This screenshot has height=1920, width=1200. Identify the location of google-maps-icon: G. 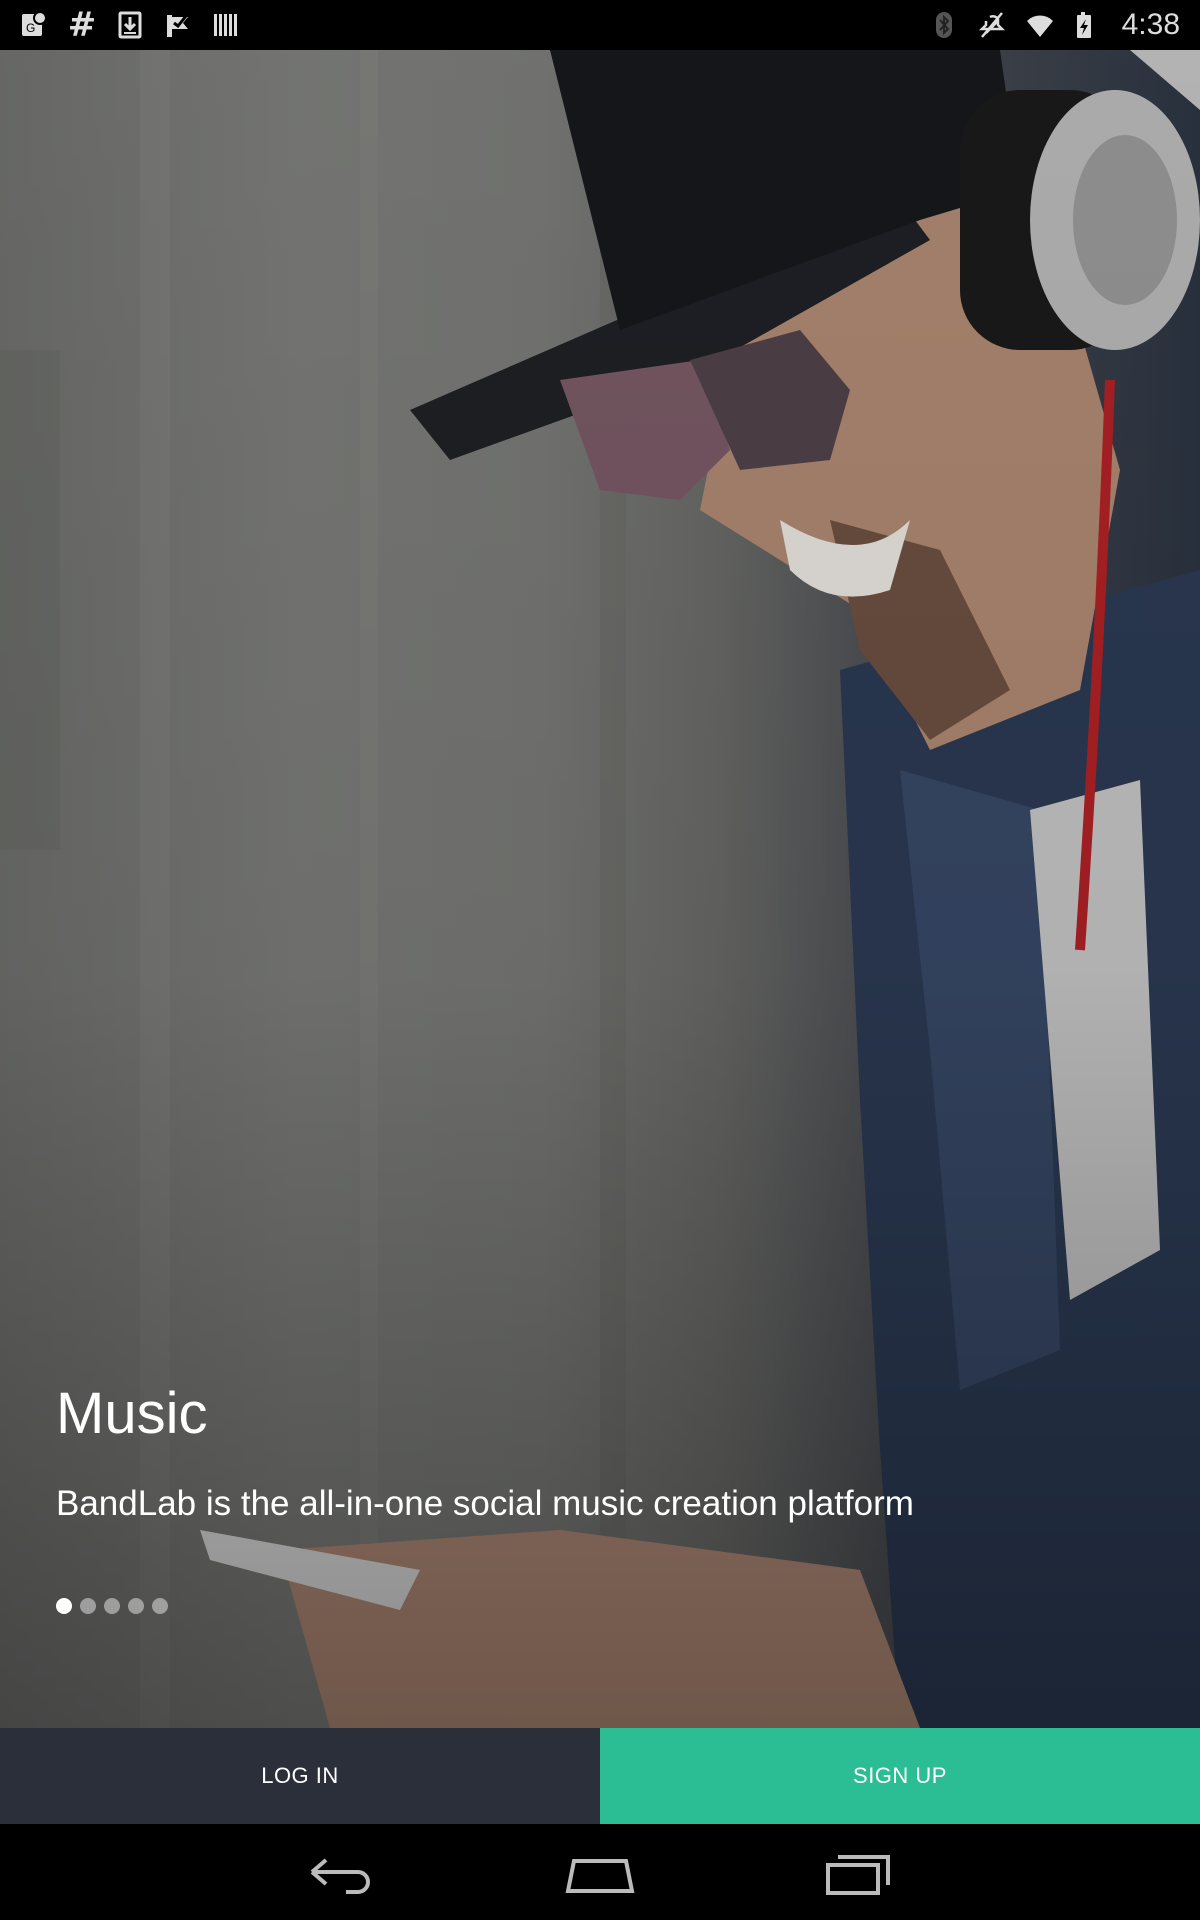
(34, 25).